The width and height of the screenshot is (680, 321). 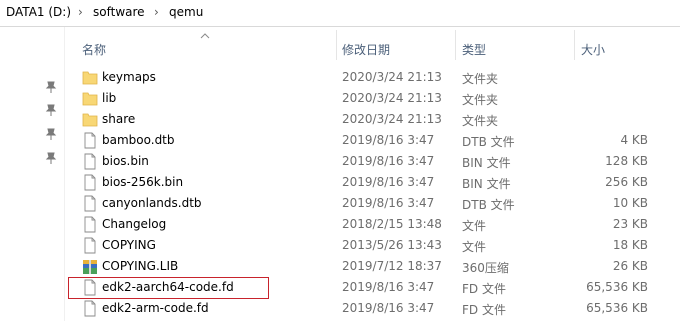 I want to click on breadcrumb-drive: DATA1 (D:), so click(x=38, y=12).